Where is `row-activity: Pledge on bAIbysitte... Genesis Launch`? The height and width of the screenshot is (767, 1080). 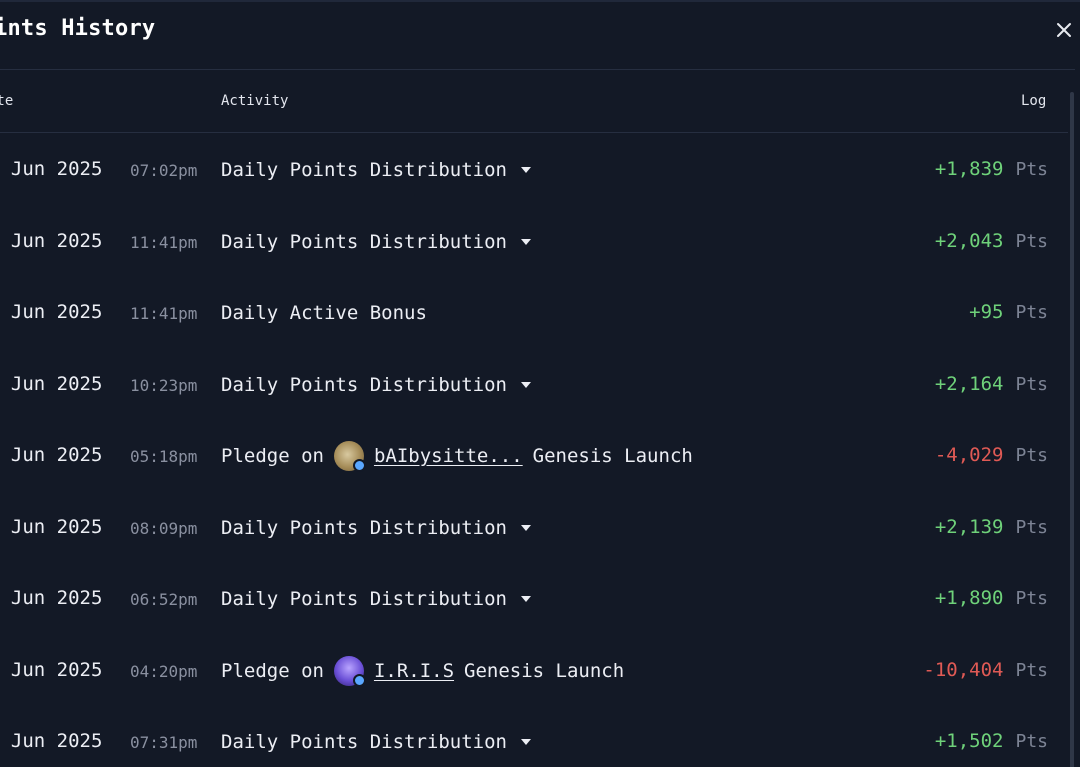 row-activity: Pledge on bAIbysitte... Genesis Launch is located at coordinates (457, 456).